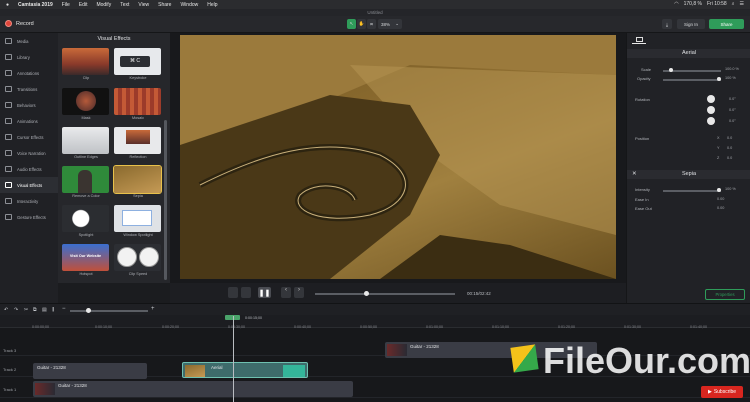 This screenshot has width=750, height=402. What do you see at coordinates (729, 158) in the screenshot?
I see `position-z-value: 0.0` at bounding box center [729, 158].